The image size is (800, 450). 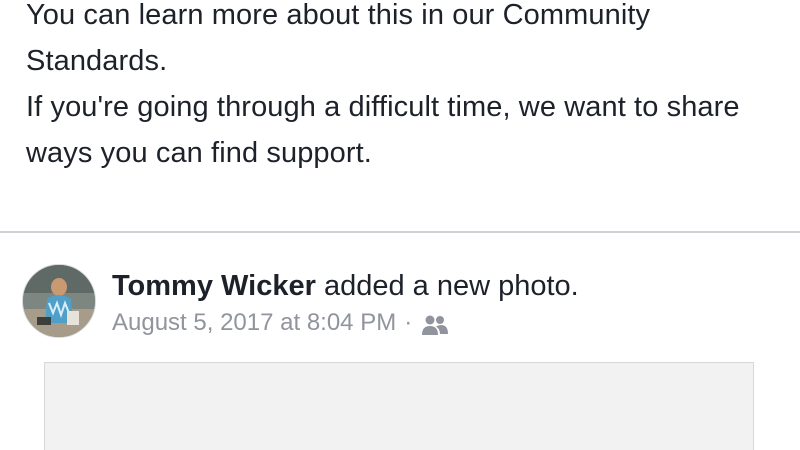 What do you see at coordinates (435, 323) in the screenshot?
I see `friends-icon` at bounding box center [435, 323].